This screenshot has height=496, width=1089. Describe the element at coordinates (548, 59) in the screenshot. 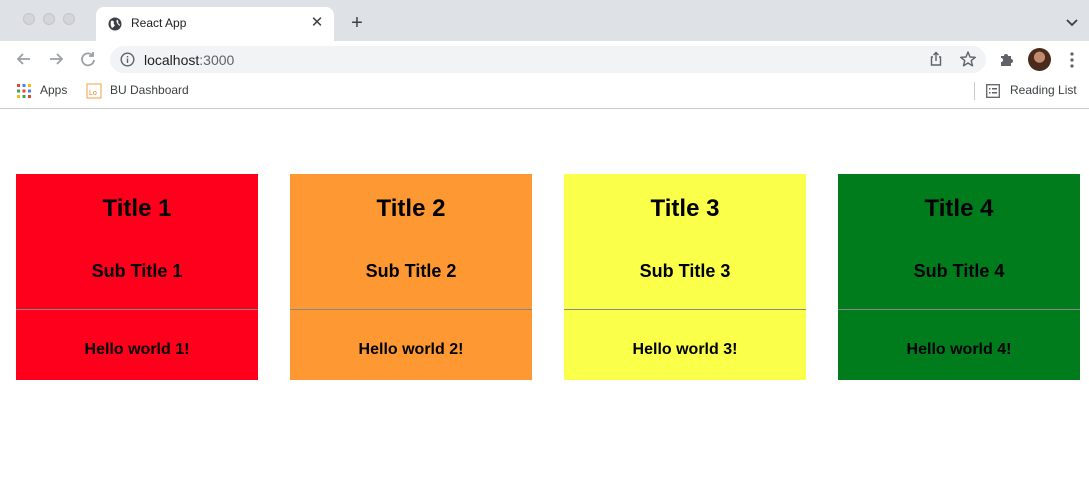

I see `address-bar: localhost:3000` at that location.